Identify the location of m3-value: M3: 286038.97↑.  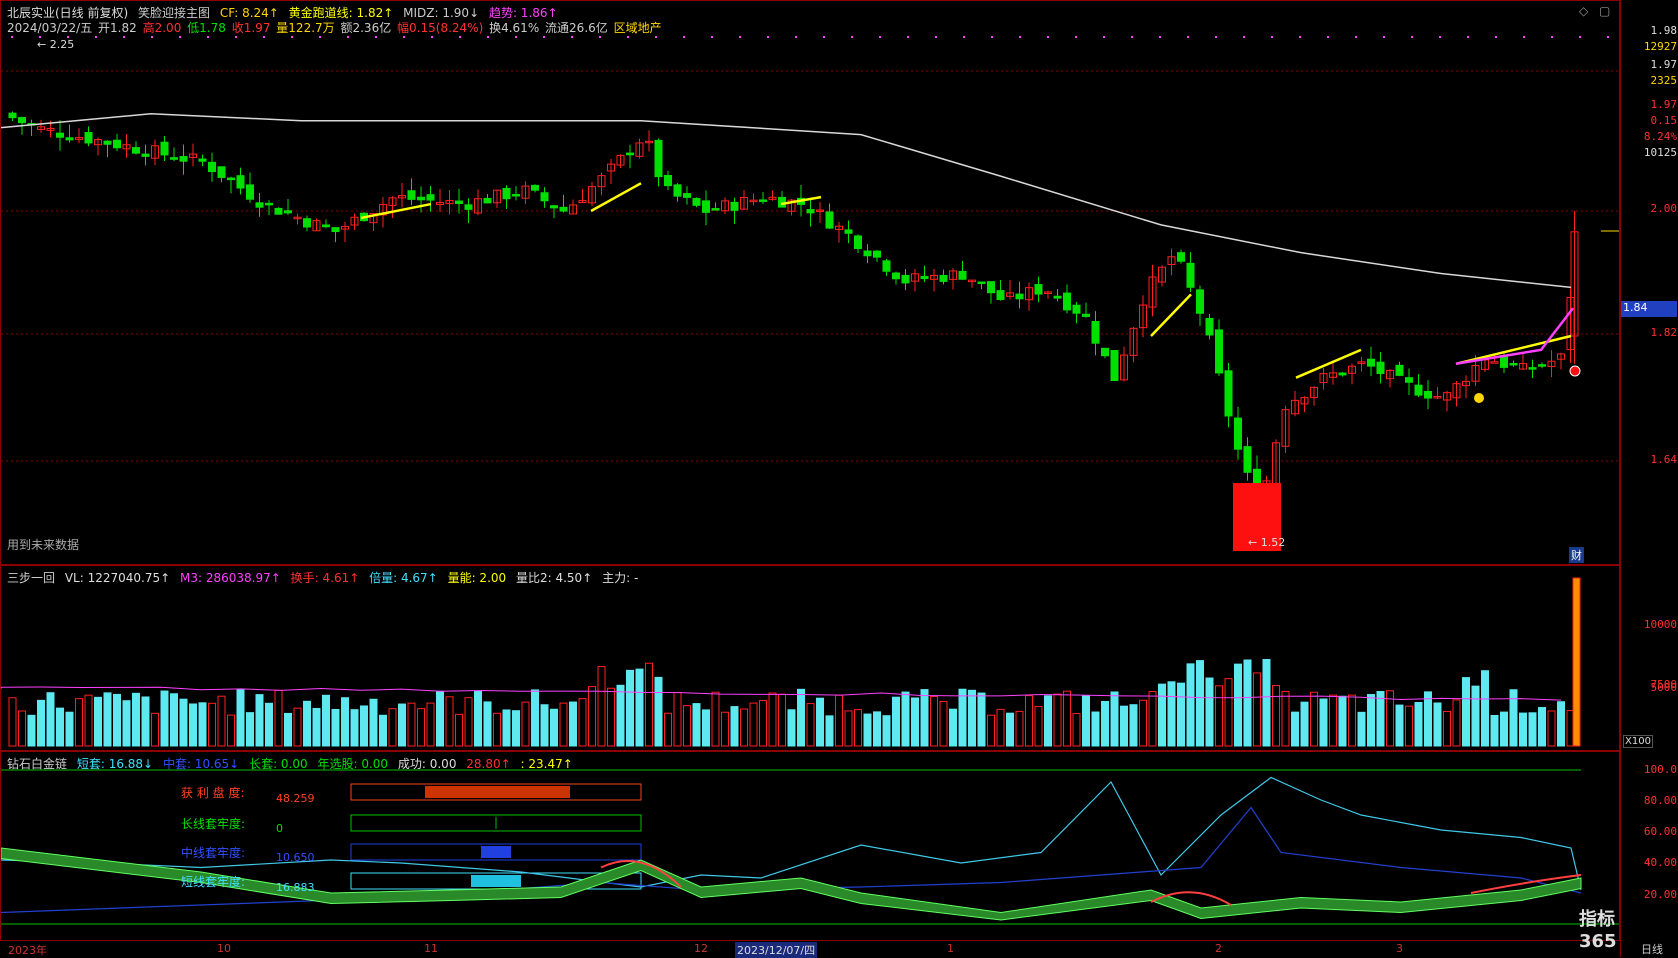
(230, 578).